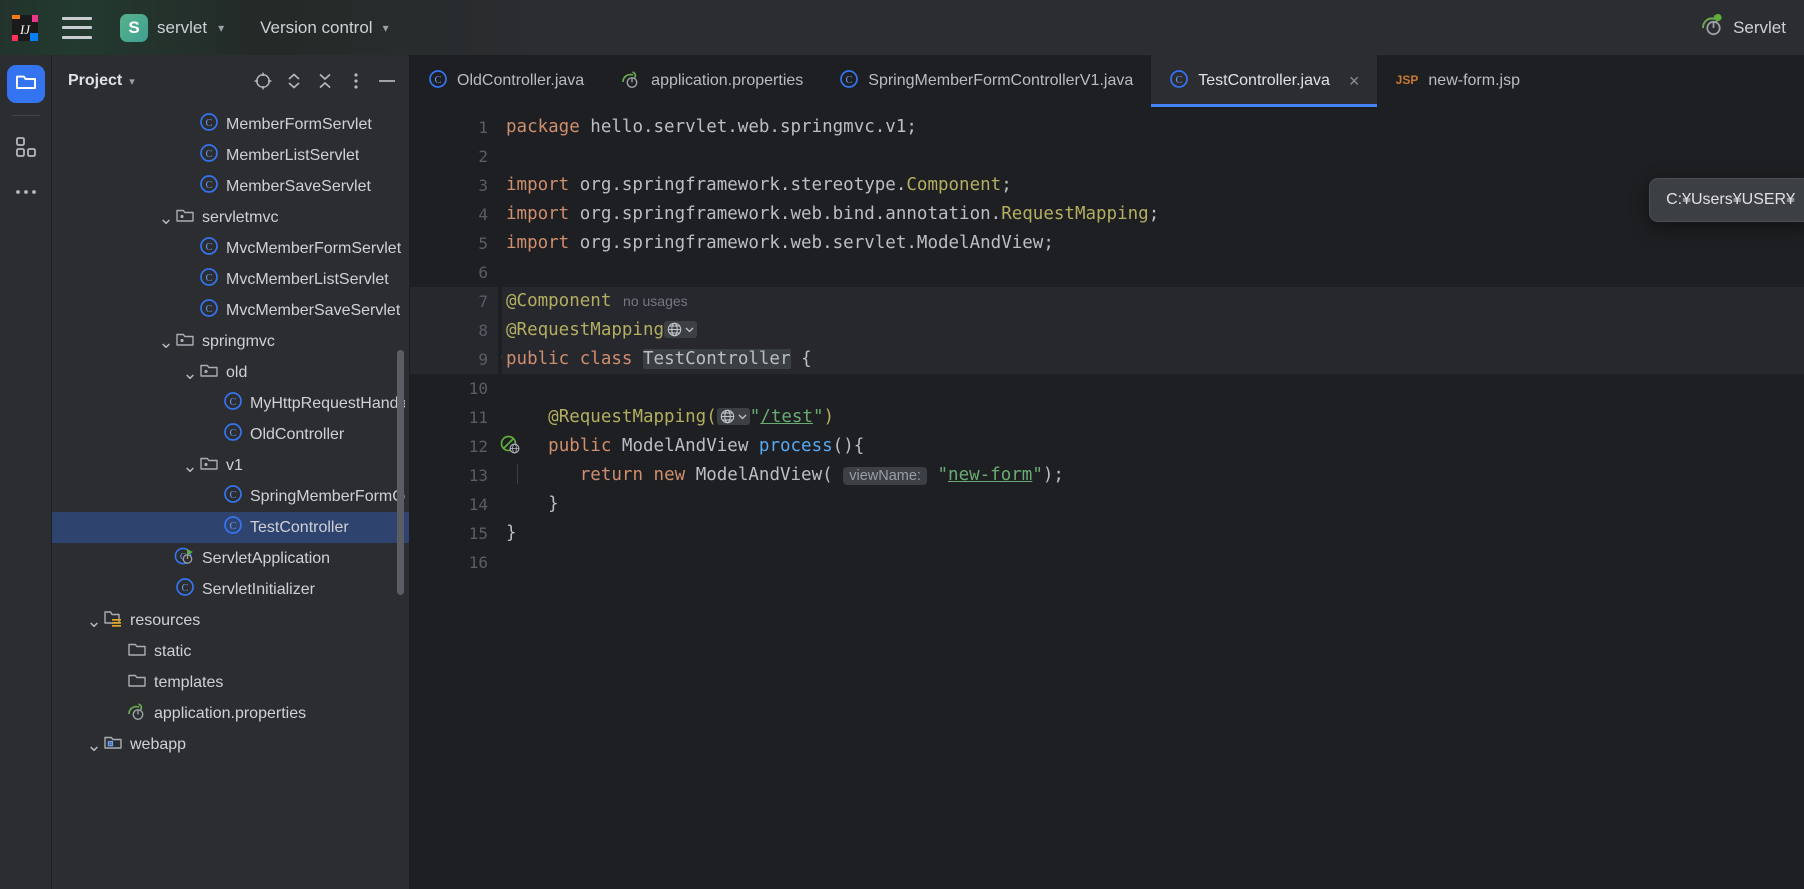 The width and height of the screenshot is (1804, 889). What do you see at coordinates (230, 279) in the screenshot?
I see `tree-row: C MvcMemberListServlet` at bounding box center [230, 279].